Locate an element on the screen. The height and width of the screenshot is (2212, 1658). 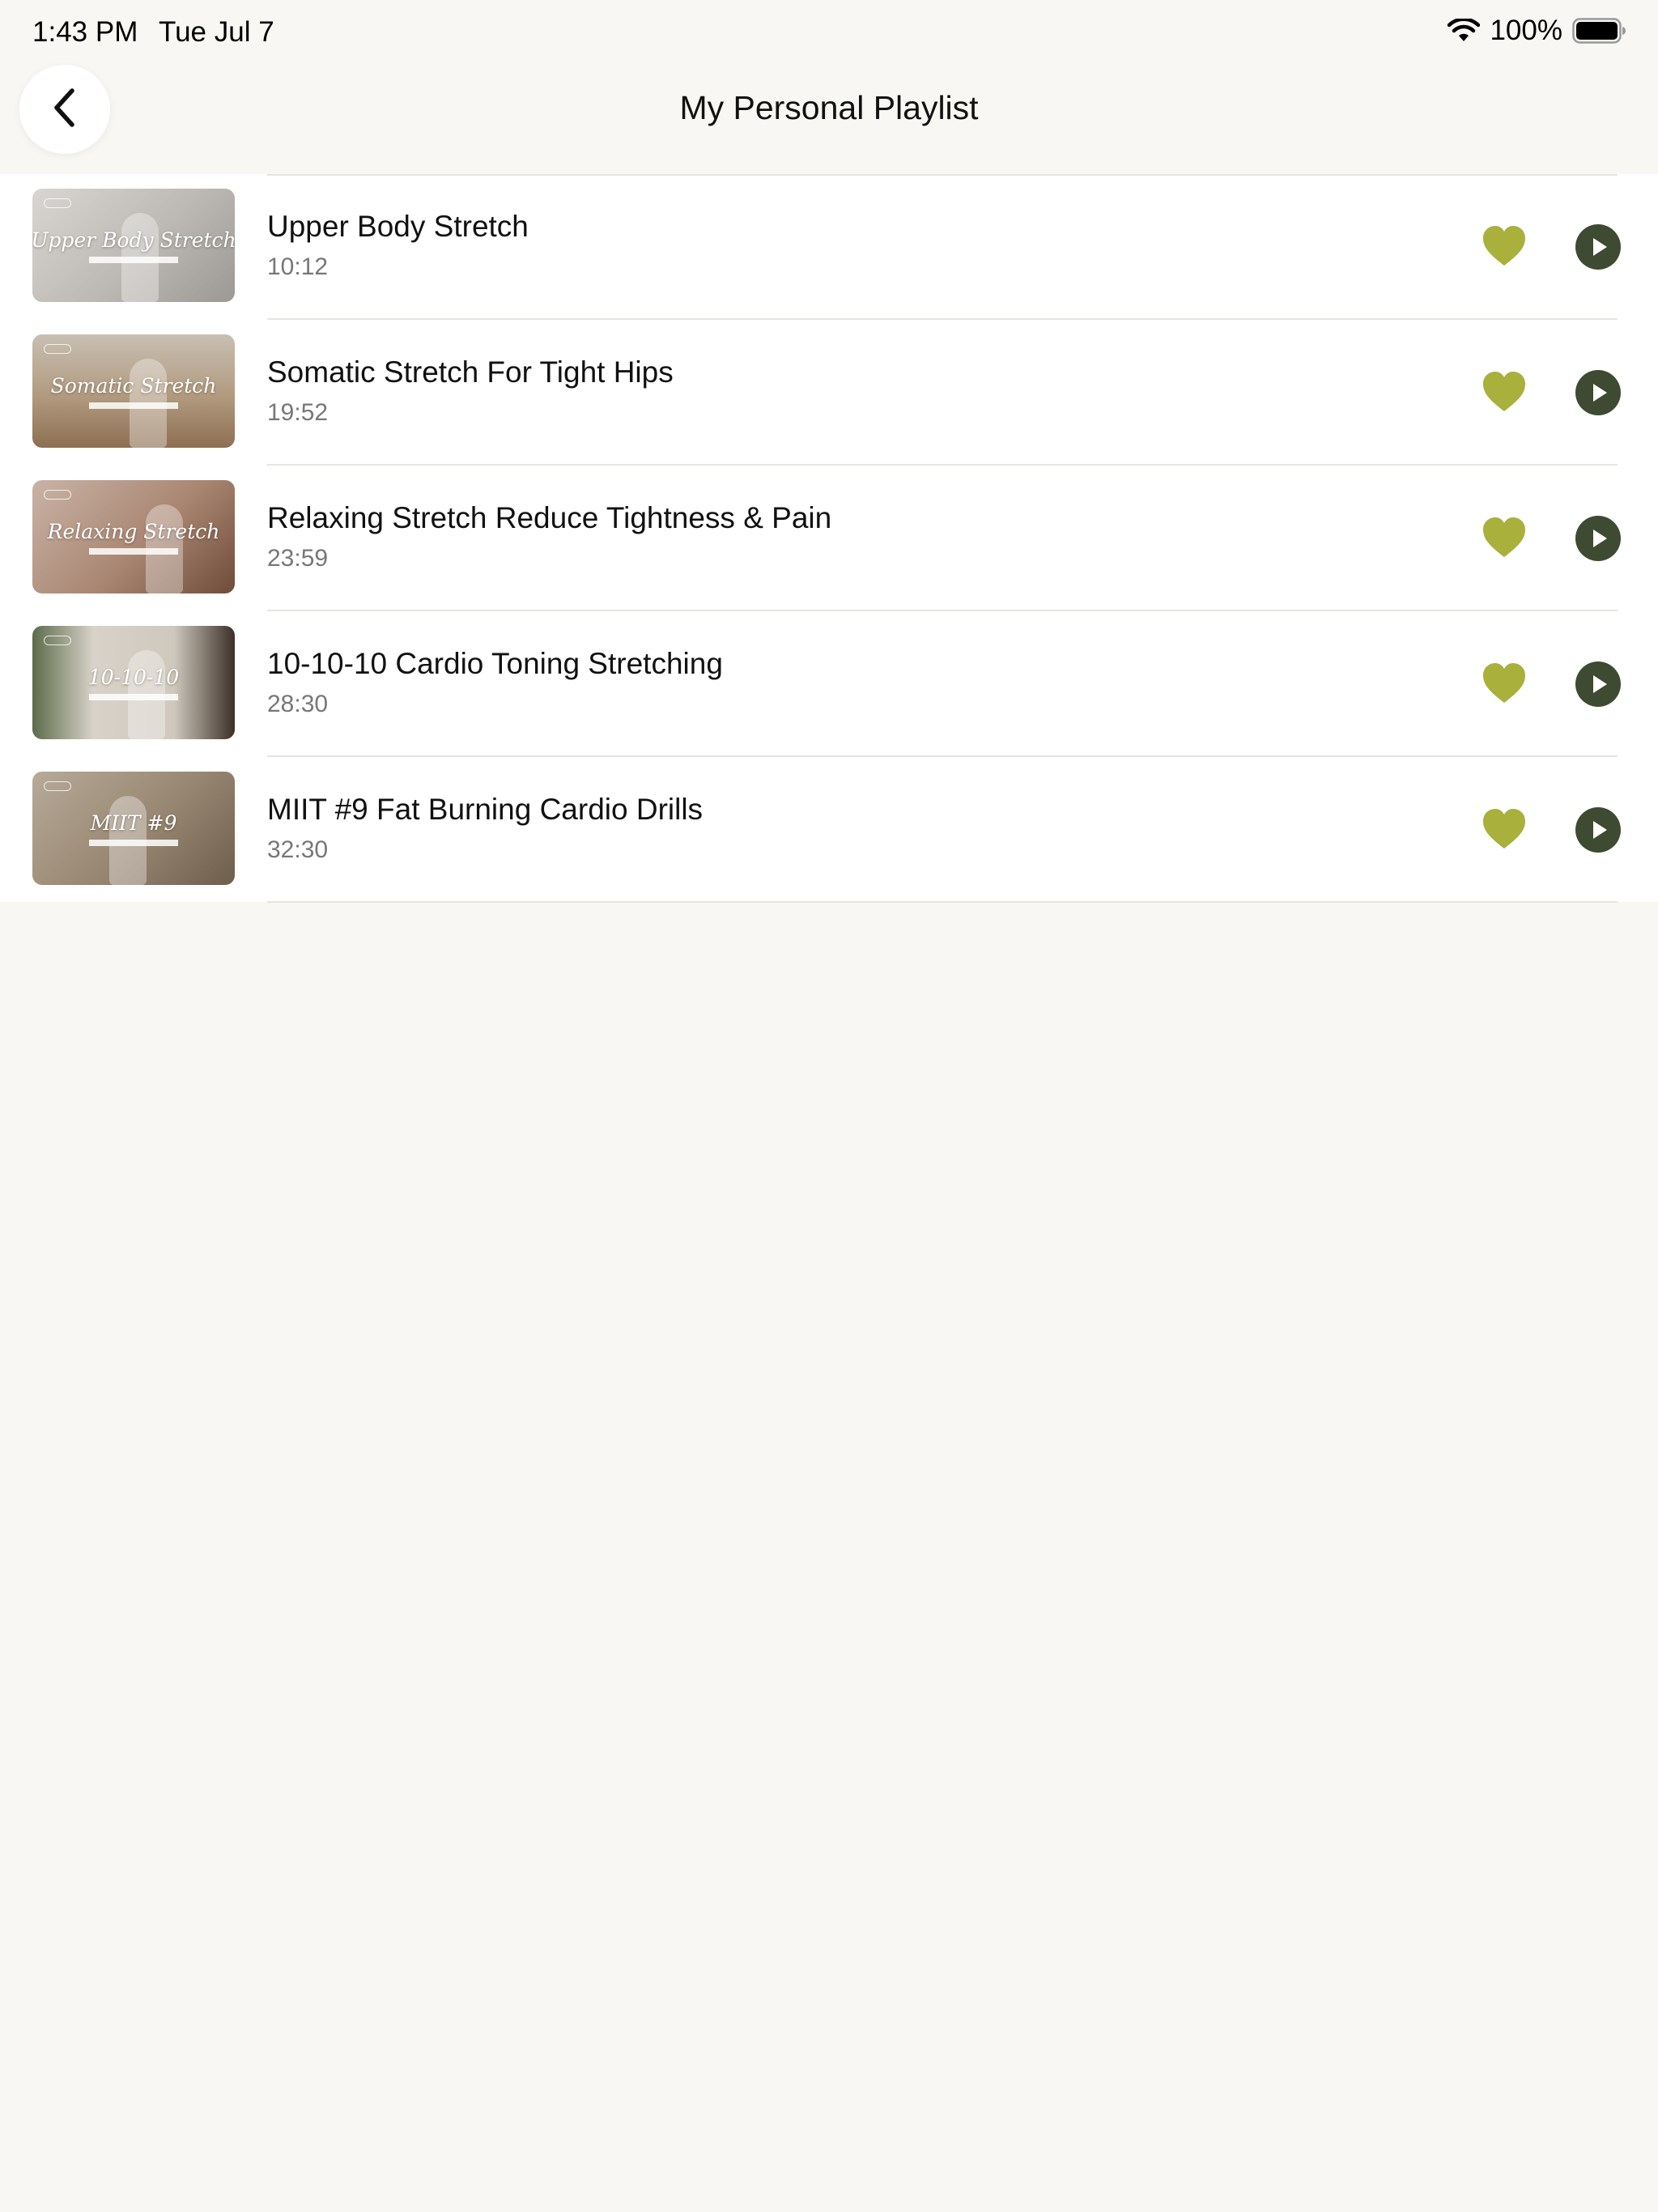
video-duration: 23:59 is located at coordinates (298, 559).